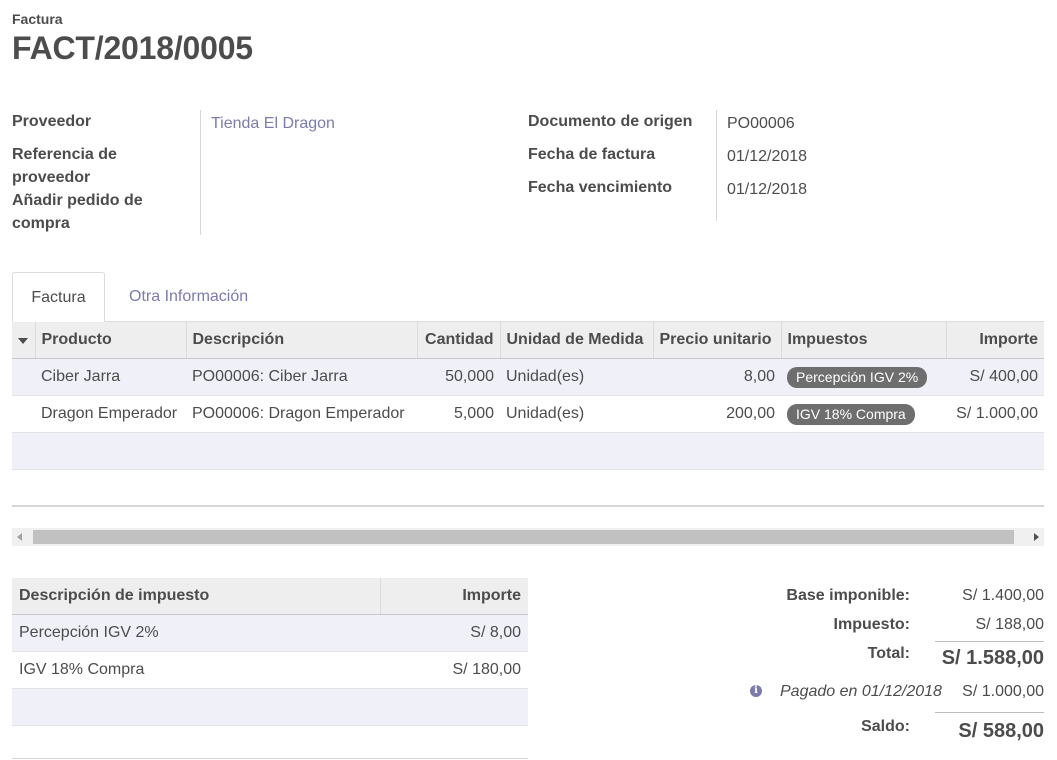  What do you see at coordinates (717, 340) in the screenshot?
I see `column-header-unit-price: Precio unitario` at bounding box center [717, 340].